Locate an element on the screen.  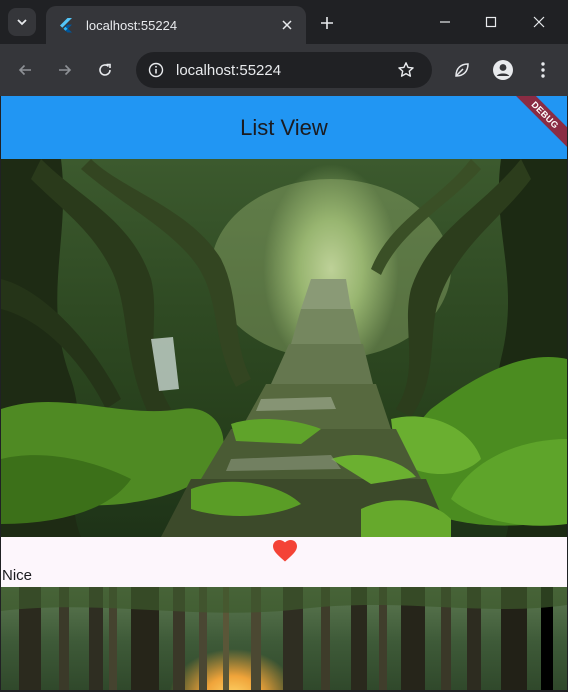
leaf-icon is located at coordinates (462, 70).